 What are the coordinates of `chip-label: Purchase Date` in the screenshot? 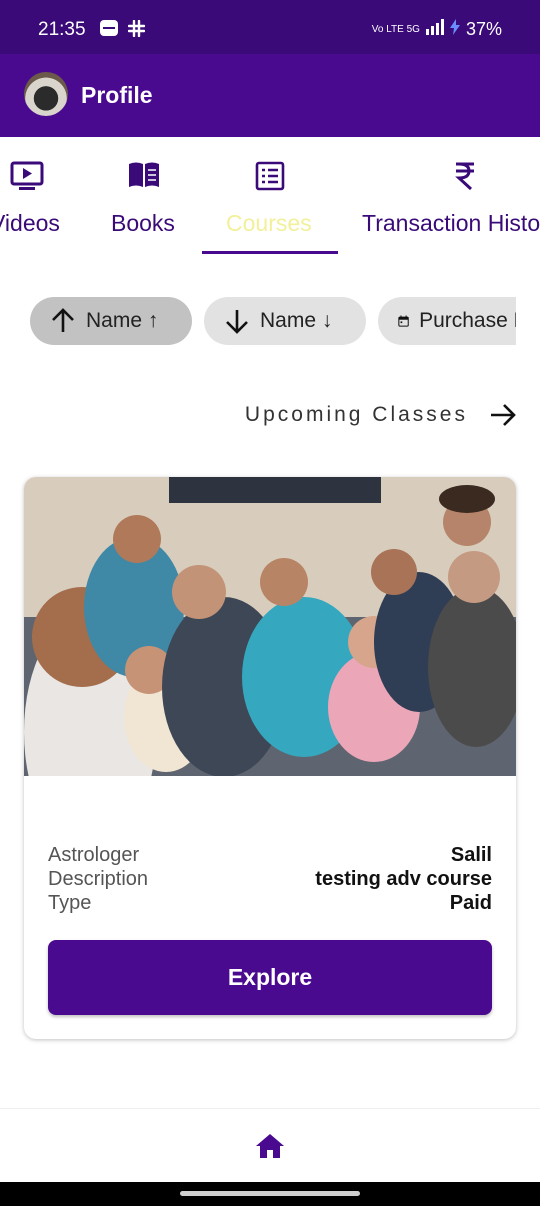 It's located at (467, 320).